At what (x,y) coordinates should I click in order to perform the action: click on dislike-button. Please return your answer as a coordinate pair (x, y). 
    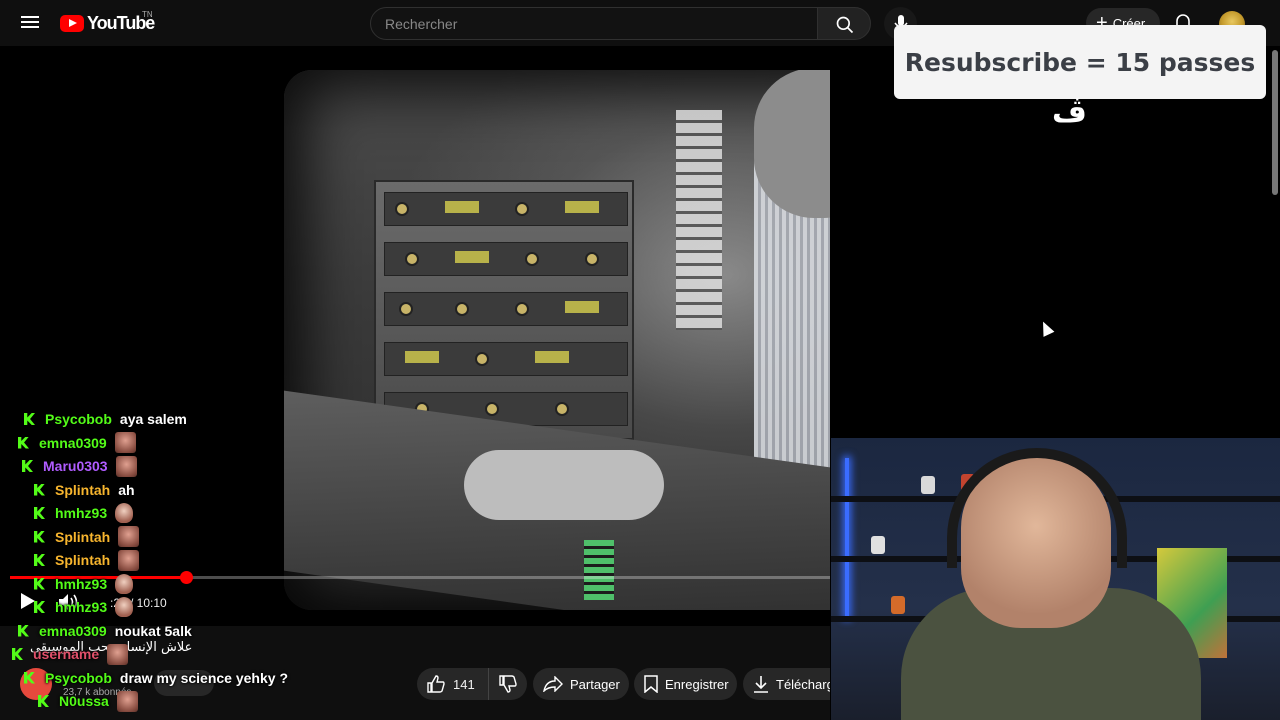
    Looking at the image, I should click on (508, 684).